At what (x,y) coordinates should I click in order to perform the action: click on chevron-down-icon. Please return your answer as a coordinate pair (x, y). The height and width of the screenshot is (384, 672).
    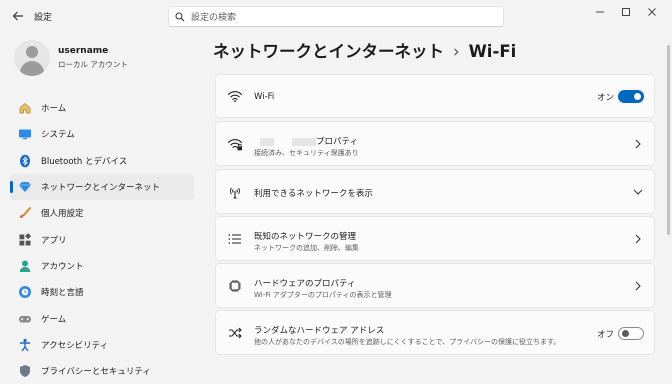
    Looking at the image, I should click on (638, 192).